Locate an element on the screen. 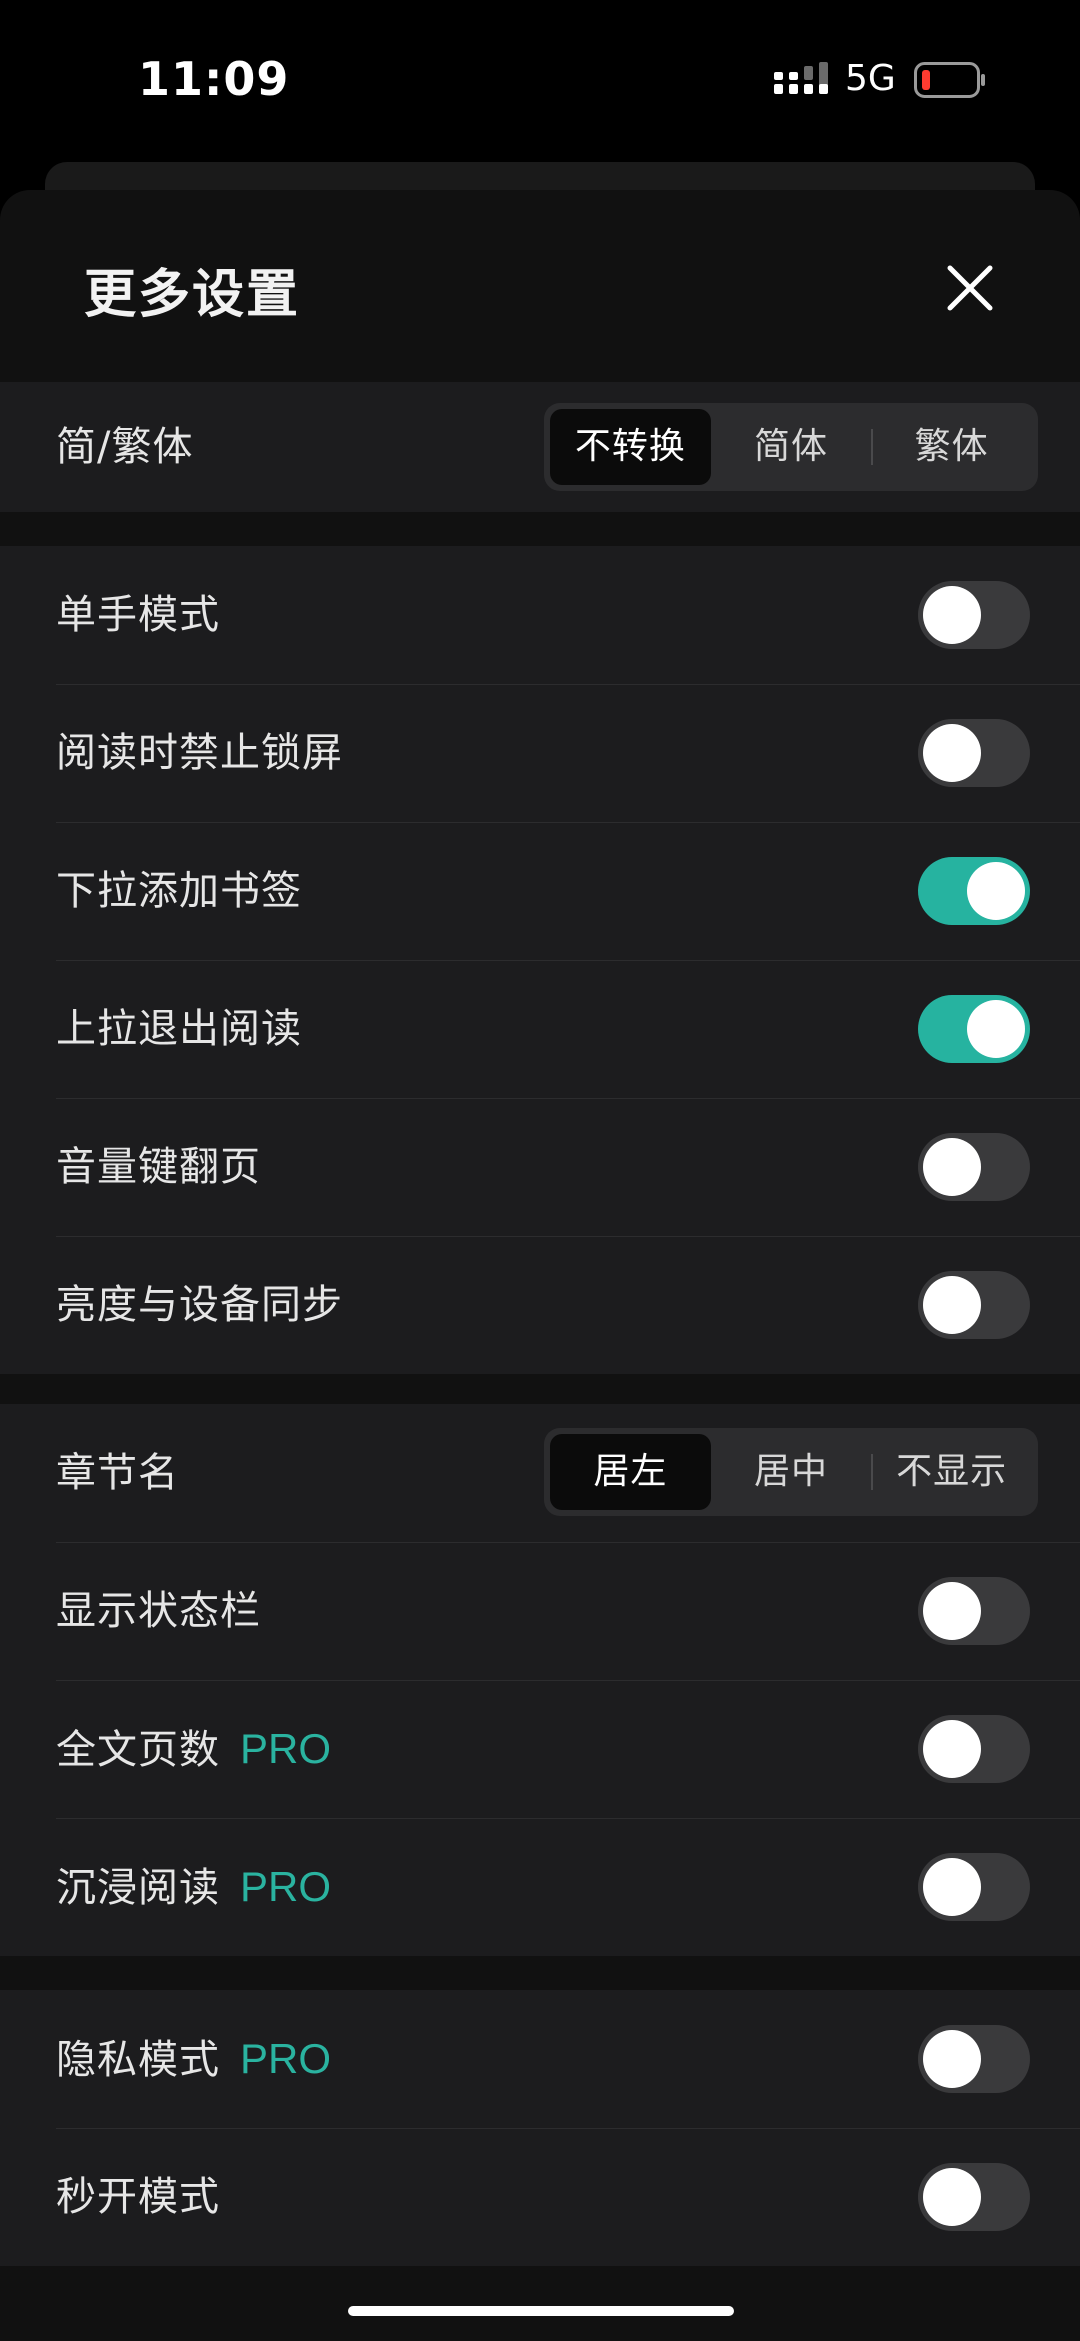 The height and width of the screenshot is (2341, 1080). segment-simplified: 简体 is located at coordinates (791, 447).